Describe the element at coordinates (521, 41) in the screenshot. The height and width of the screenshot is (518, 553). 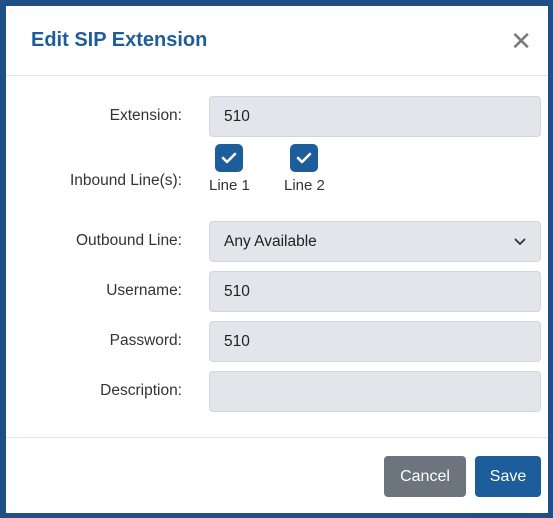
I see `close-icon: ✕` at that location.